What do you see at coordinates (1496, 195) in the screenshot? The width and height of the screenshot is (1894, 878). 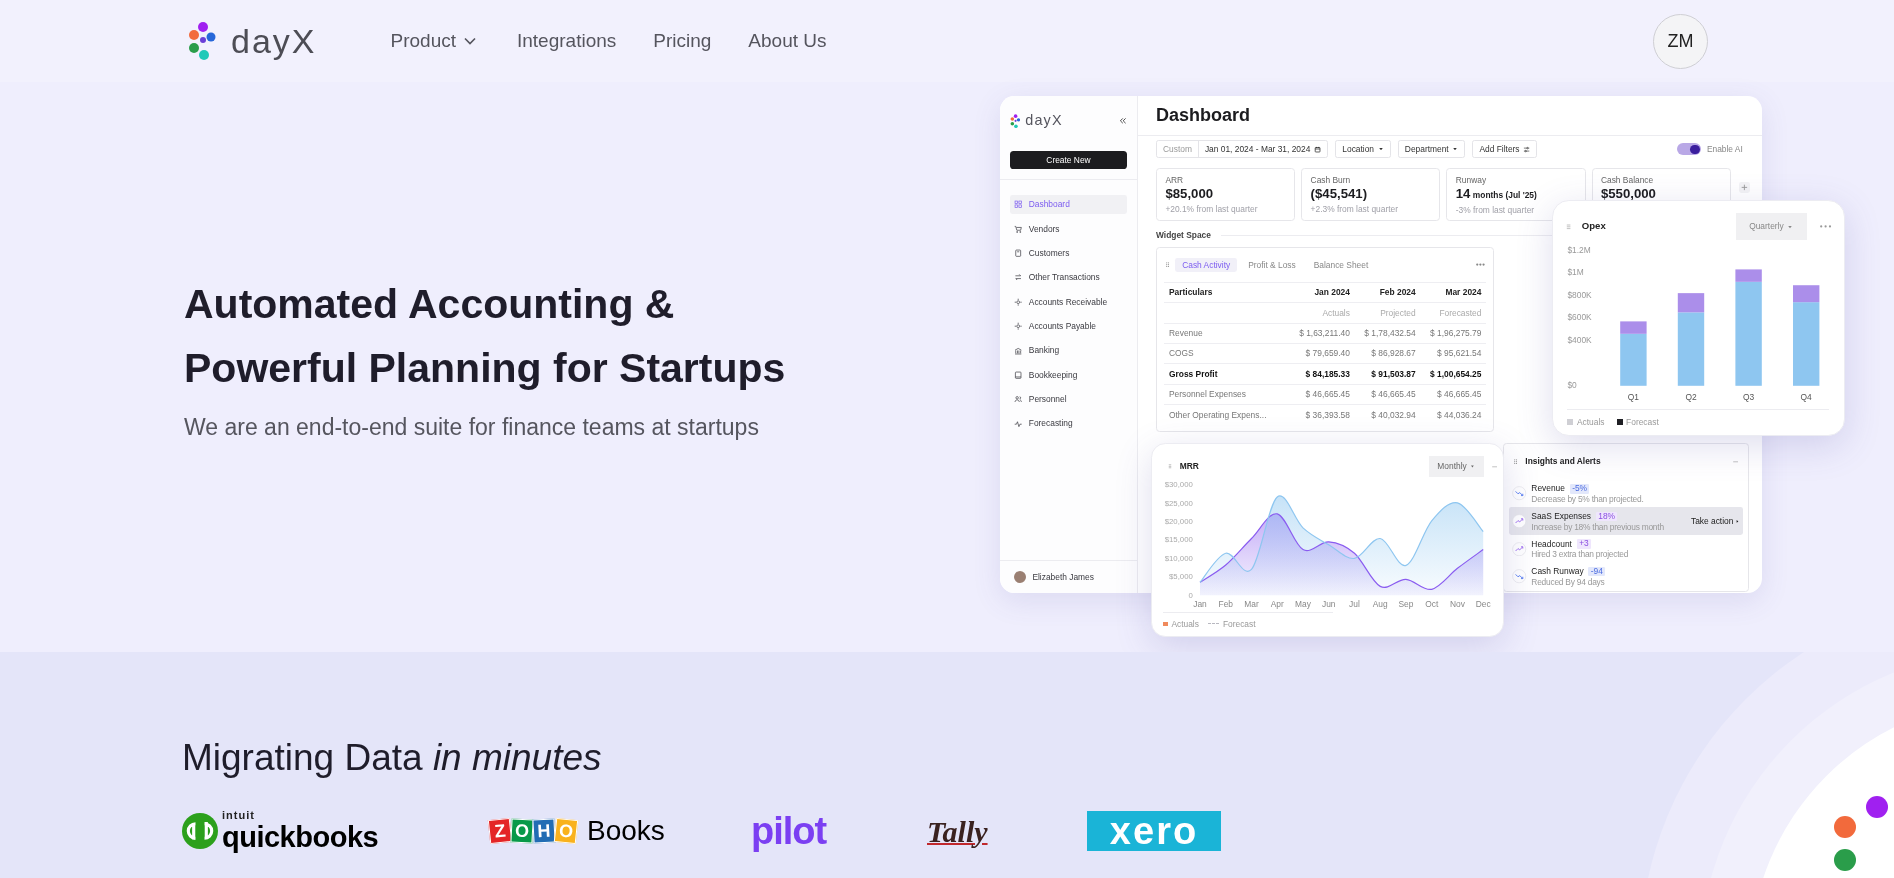 I see `kpi-value: 14 months (Jul '25)` at bounding box center [1496, 195].